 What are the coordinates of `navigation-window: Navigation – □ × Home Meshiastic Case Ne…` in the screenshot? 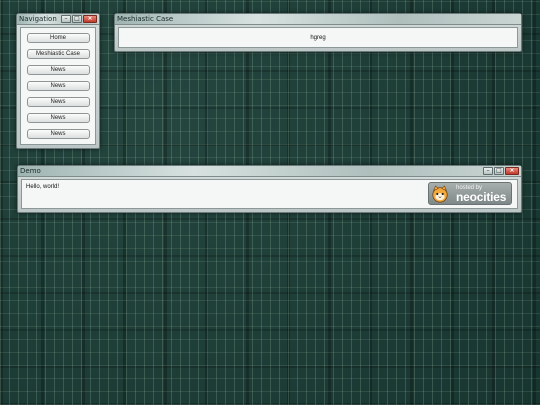 It's located at (58, 81).